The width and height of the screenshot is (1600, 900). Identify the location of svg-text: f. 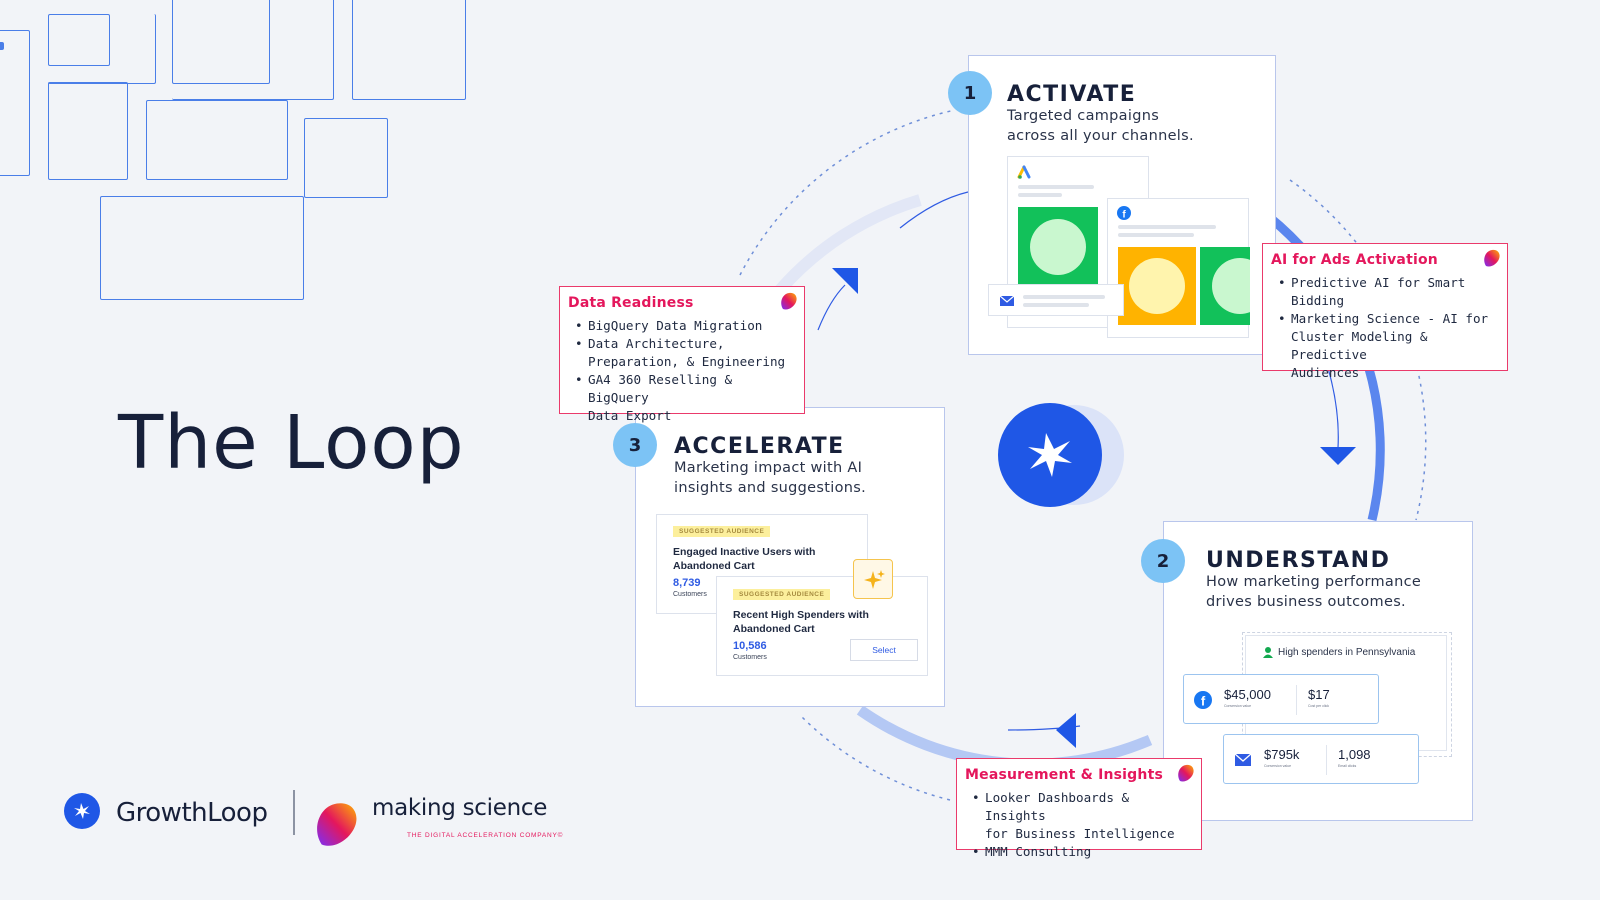
(1203, 701).